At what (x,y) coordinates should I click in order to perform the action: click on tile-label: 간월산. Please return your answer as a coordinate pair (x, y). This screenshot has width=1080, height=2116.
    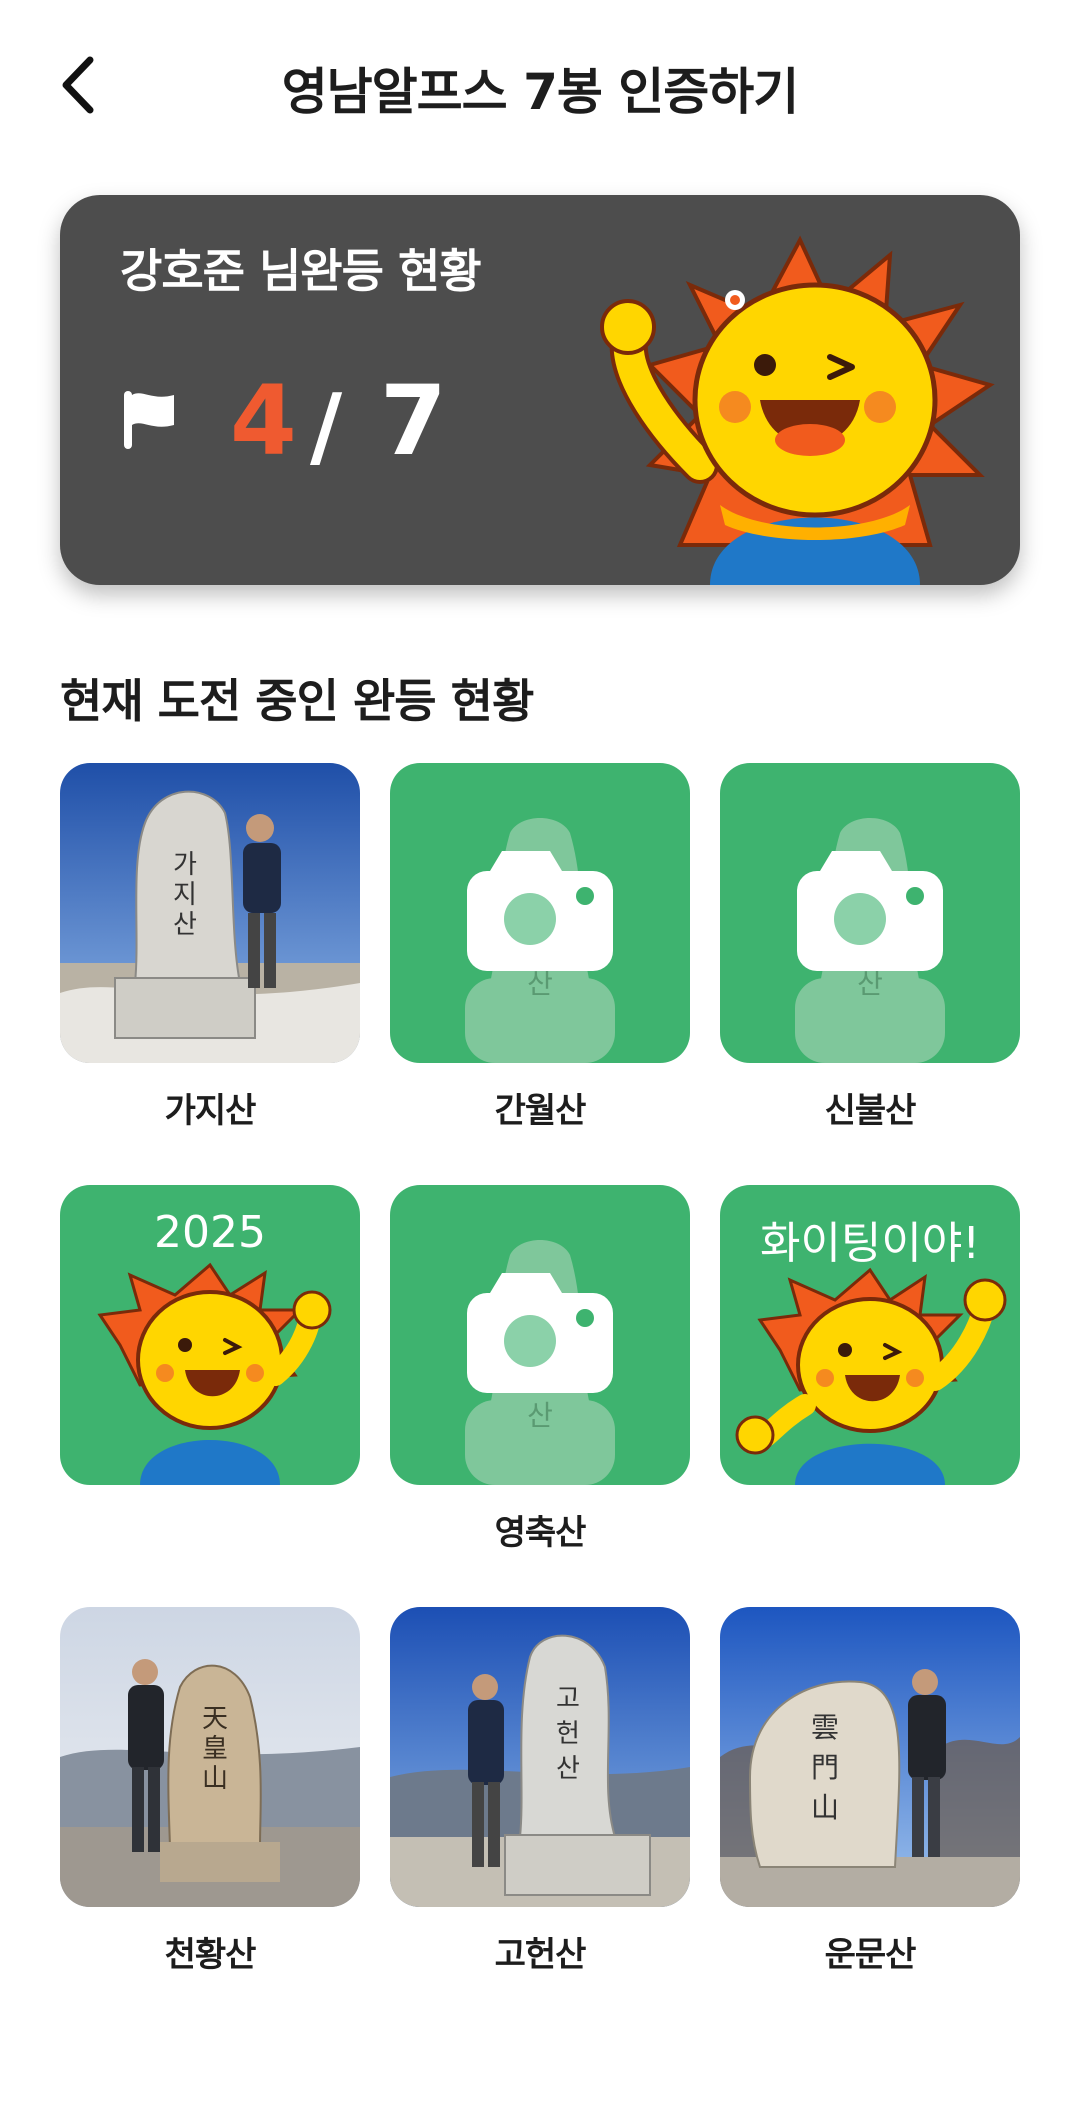
    Looking at the image, I should click on (540, 1111).